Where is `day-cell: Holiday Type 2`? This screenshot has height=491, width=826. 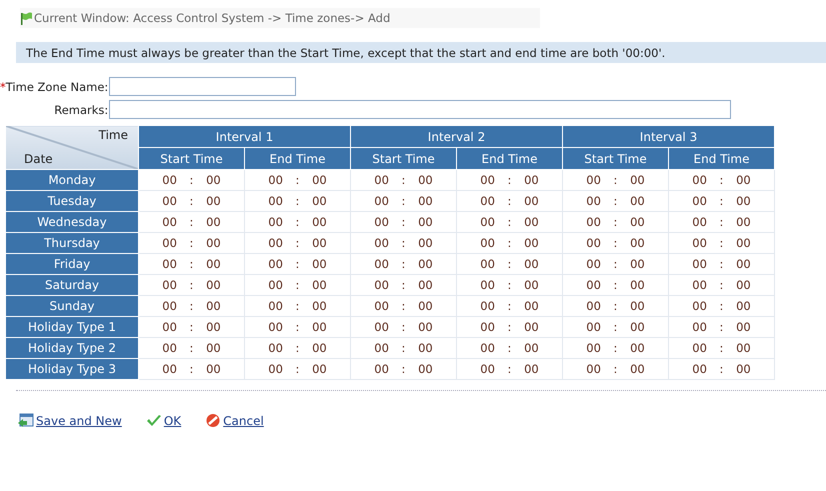
day-cell: Holiday Type 2 is located at coordinates (72, 348).